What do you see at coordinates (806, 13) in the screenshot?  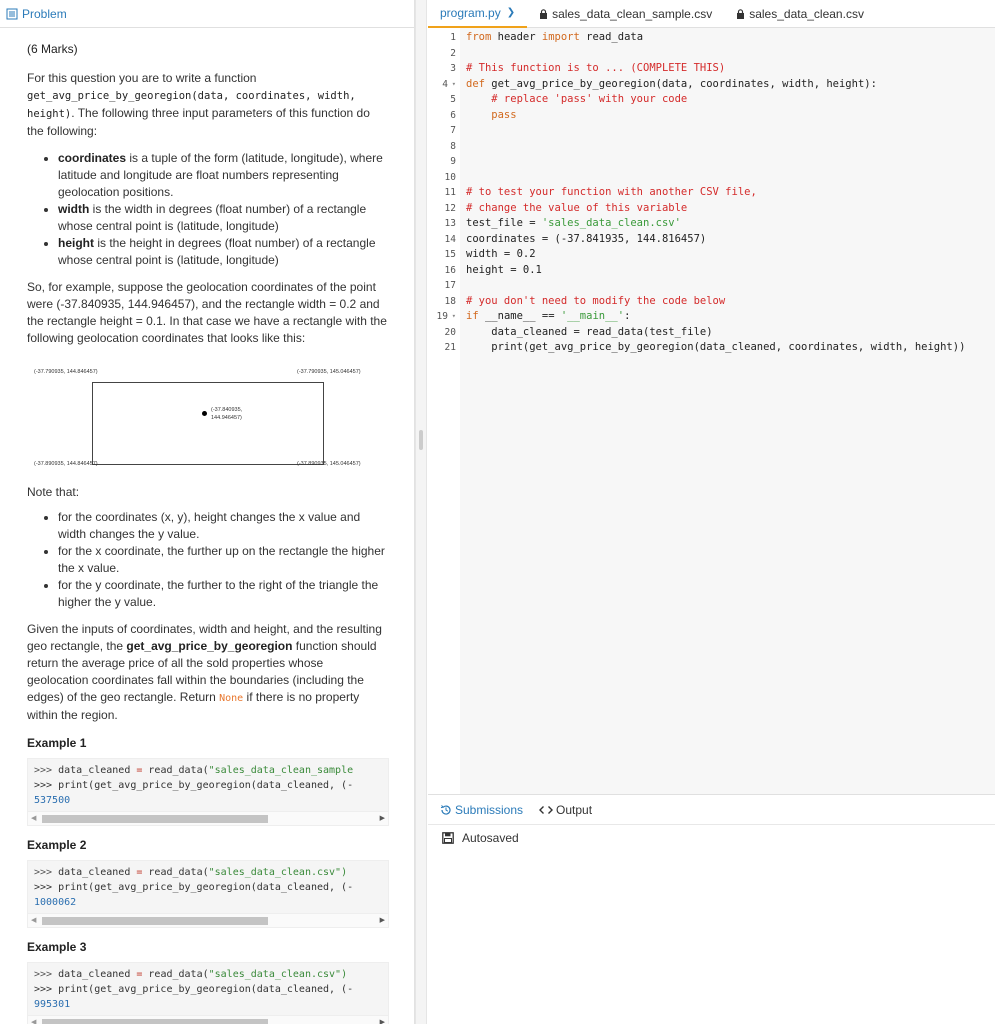 I see `tab-label: sales_data_clean.csv` at bounding box center [806, 13].